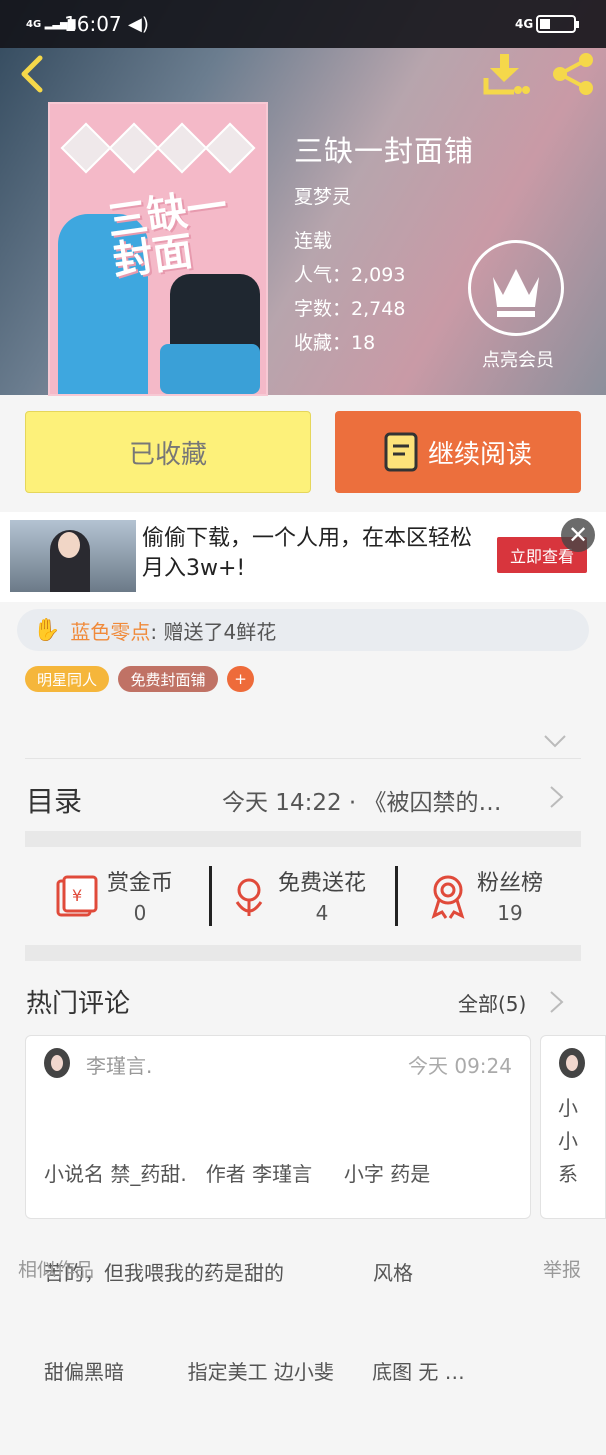 This screenshot has width=606, height=1455. Describe the element at coordinates (516, 293) in the screenshot. I see `crown-icon` at that location.